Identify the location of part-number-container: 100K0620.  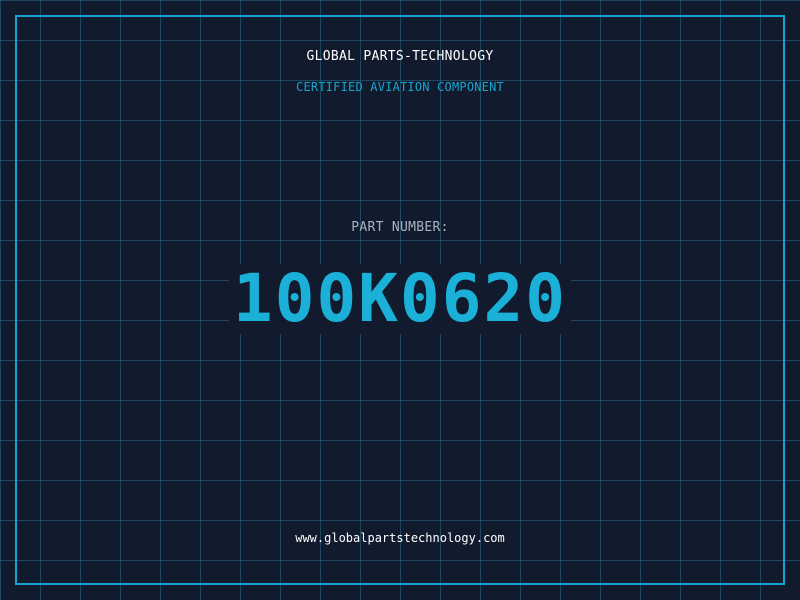
(400, 300).